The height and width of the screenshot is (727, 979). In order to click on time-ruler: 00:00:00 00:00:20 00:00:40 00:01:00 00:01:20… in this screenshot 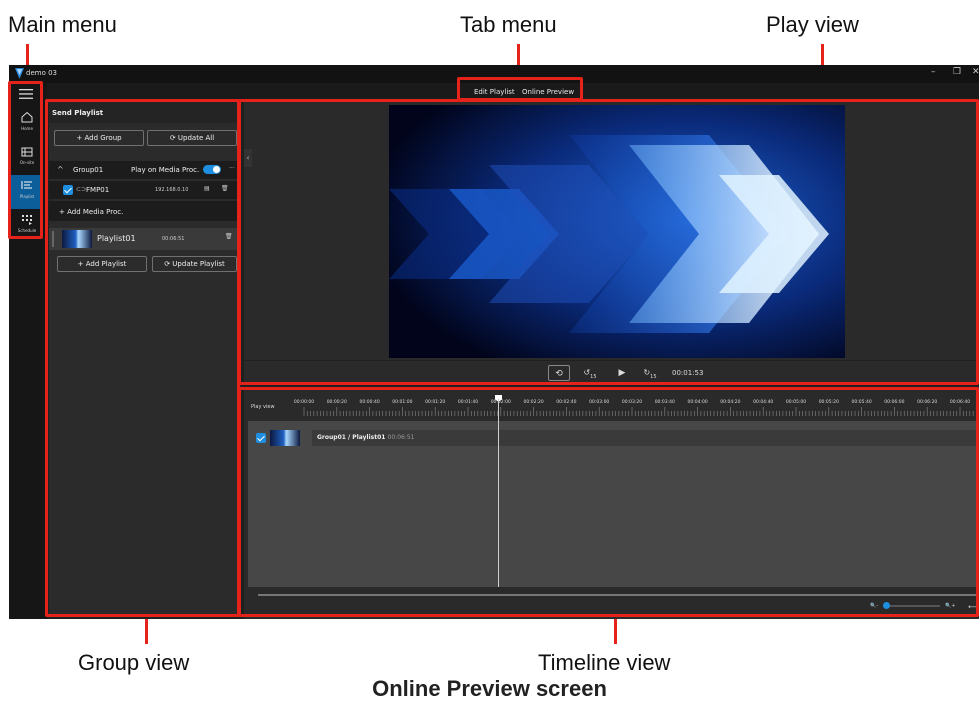, I will do `click(636, 407)`.